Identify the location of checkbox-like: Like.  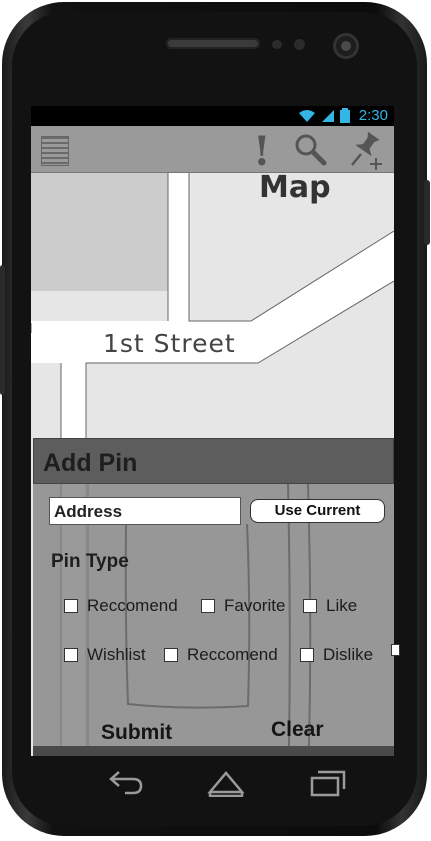
(330, 606).